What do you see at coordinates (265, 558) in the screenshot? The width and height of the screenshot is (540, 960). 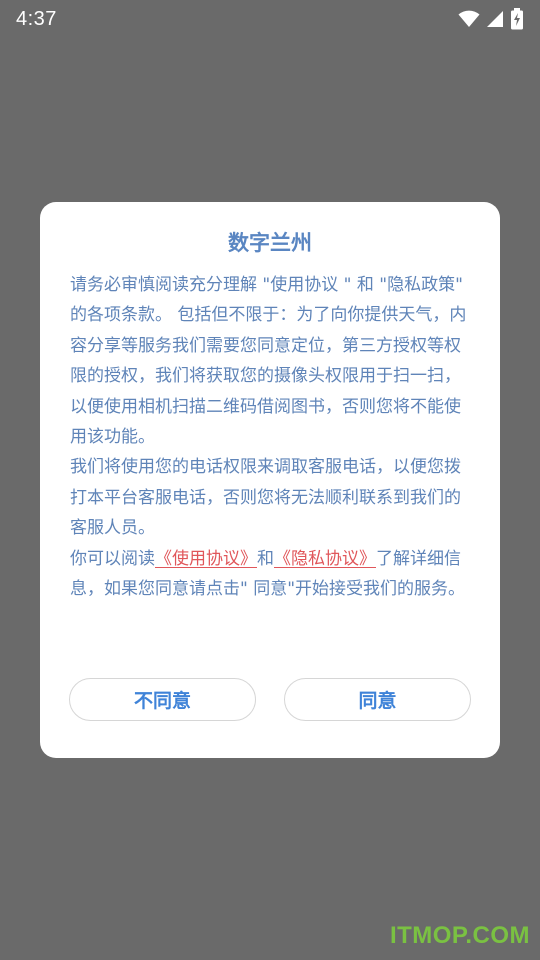 I see `and-text: 和` at bounding box center [265, 558].